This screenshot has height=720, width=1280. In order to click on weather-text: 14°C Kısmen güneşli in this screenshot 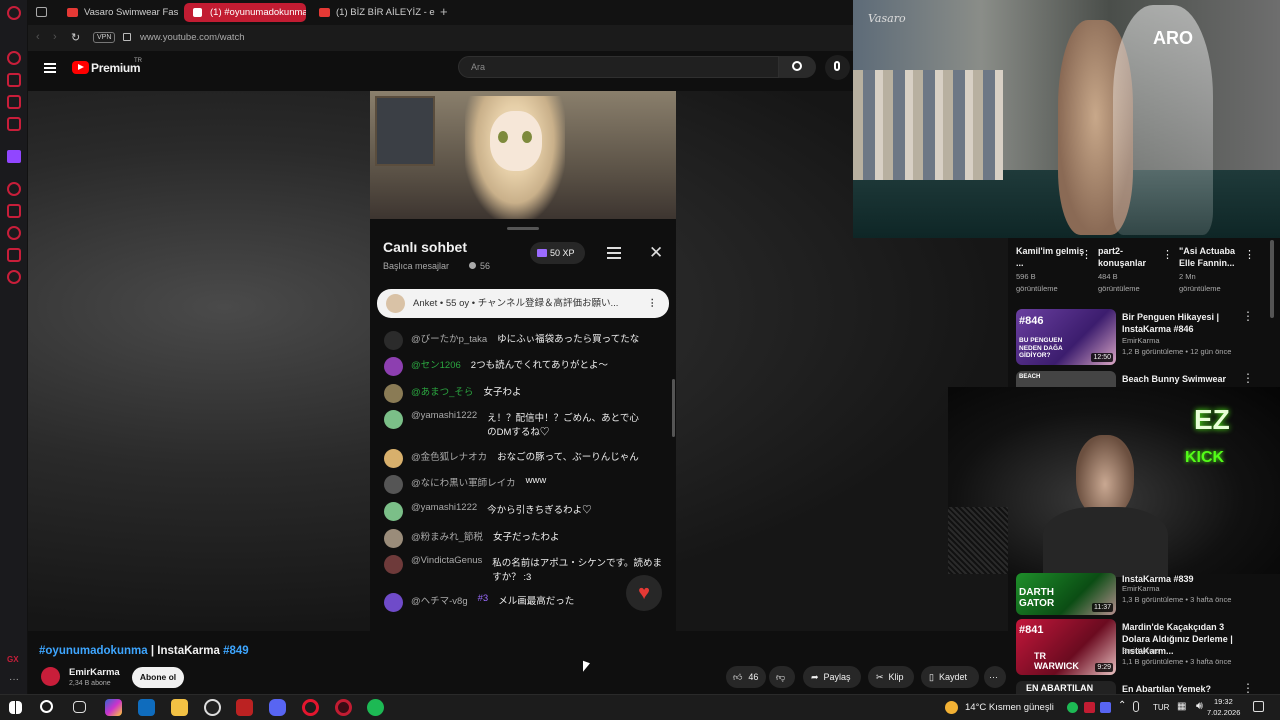, I will do `click(1009, 707)`.